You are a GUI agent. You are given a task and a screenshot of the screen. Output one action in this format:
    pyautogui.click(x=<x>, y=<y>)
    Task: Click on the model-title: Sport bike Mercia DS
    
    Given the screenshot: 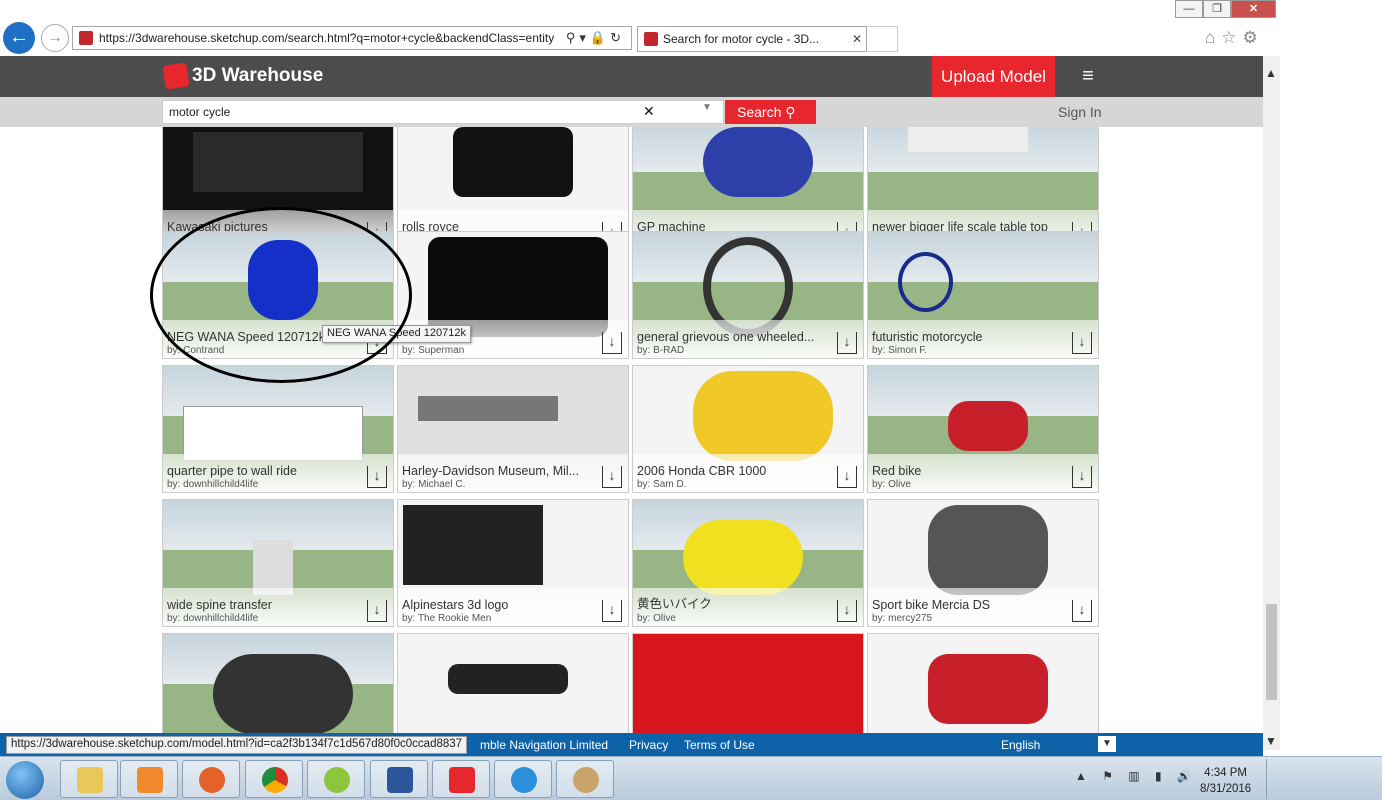 What is the action you would take?
    pyautogui.click(x=966, y=605)
    